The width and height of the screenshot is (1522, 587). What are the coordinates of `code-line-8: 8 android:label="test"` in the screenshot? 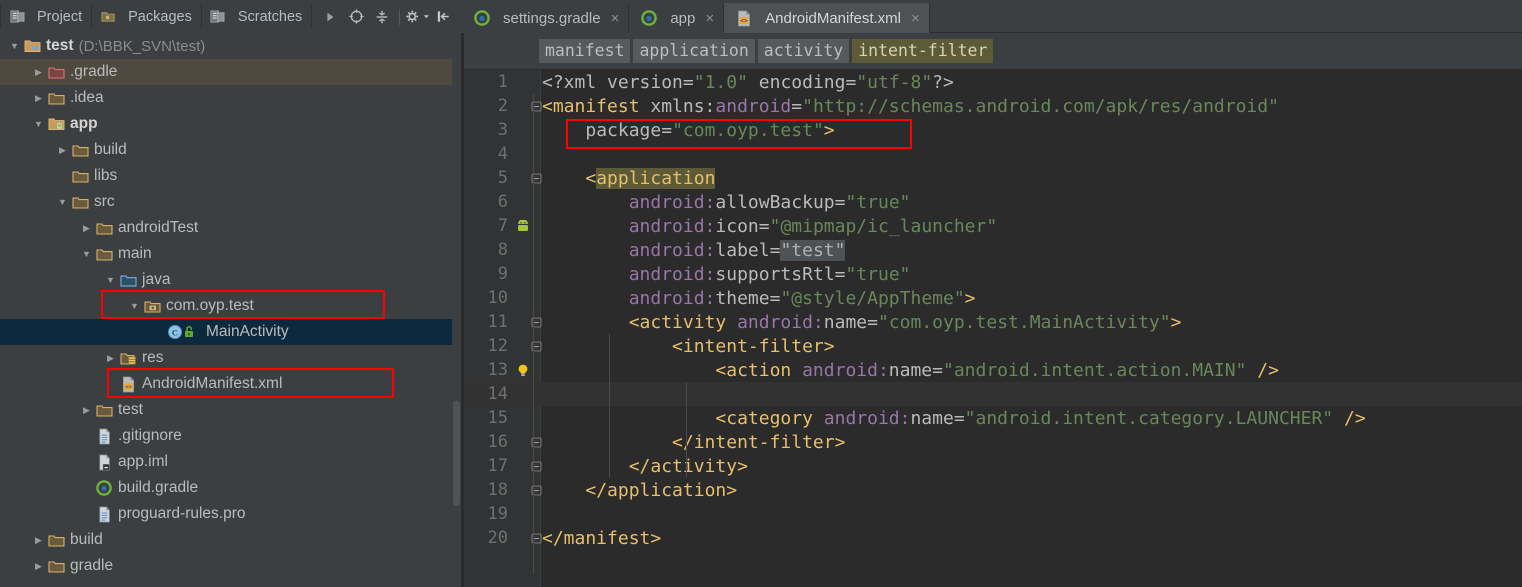 It's located at (993, 250).